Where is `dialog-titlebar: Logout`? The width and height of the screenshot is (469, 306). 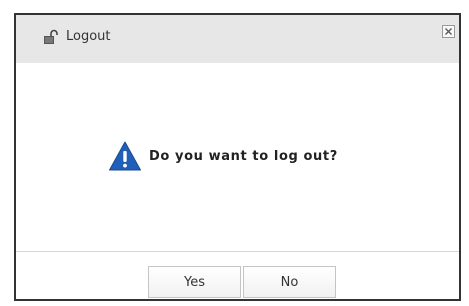
dialog-titlebar: Logout is located at coordinates (237, 39).